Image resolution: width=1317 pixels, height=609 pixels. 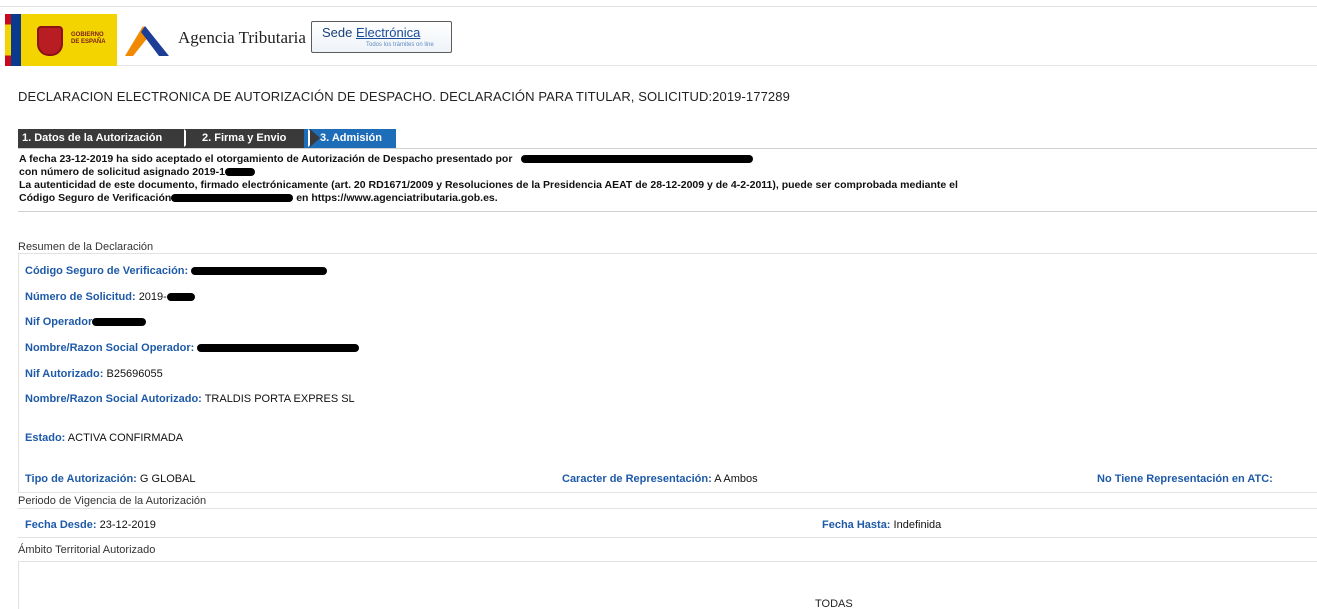 I want to click on field-fecha-desde: Fecha Desde: 23-12-2019, so click(x=90, y=525).